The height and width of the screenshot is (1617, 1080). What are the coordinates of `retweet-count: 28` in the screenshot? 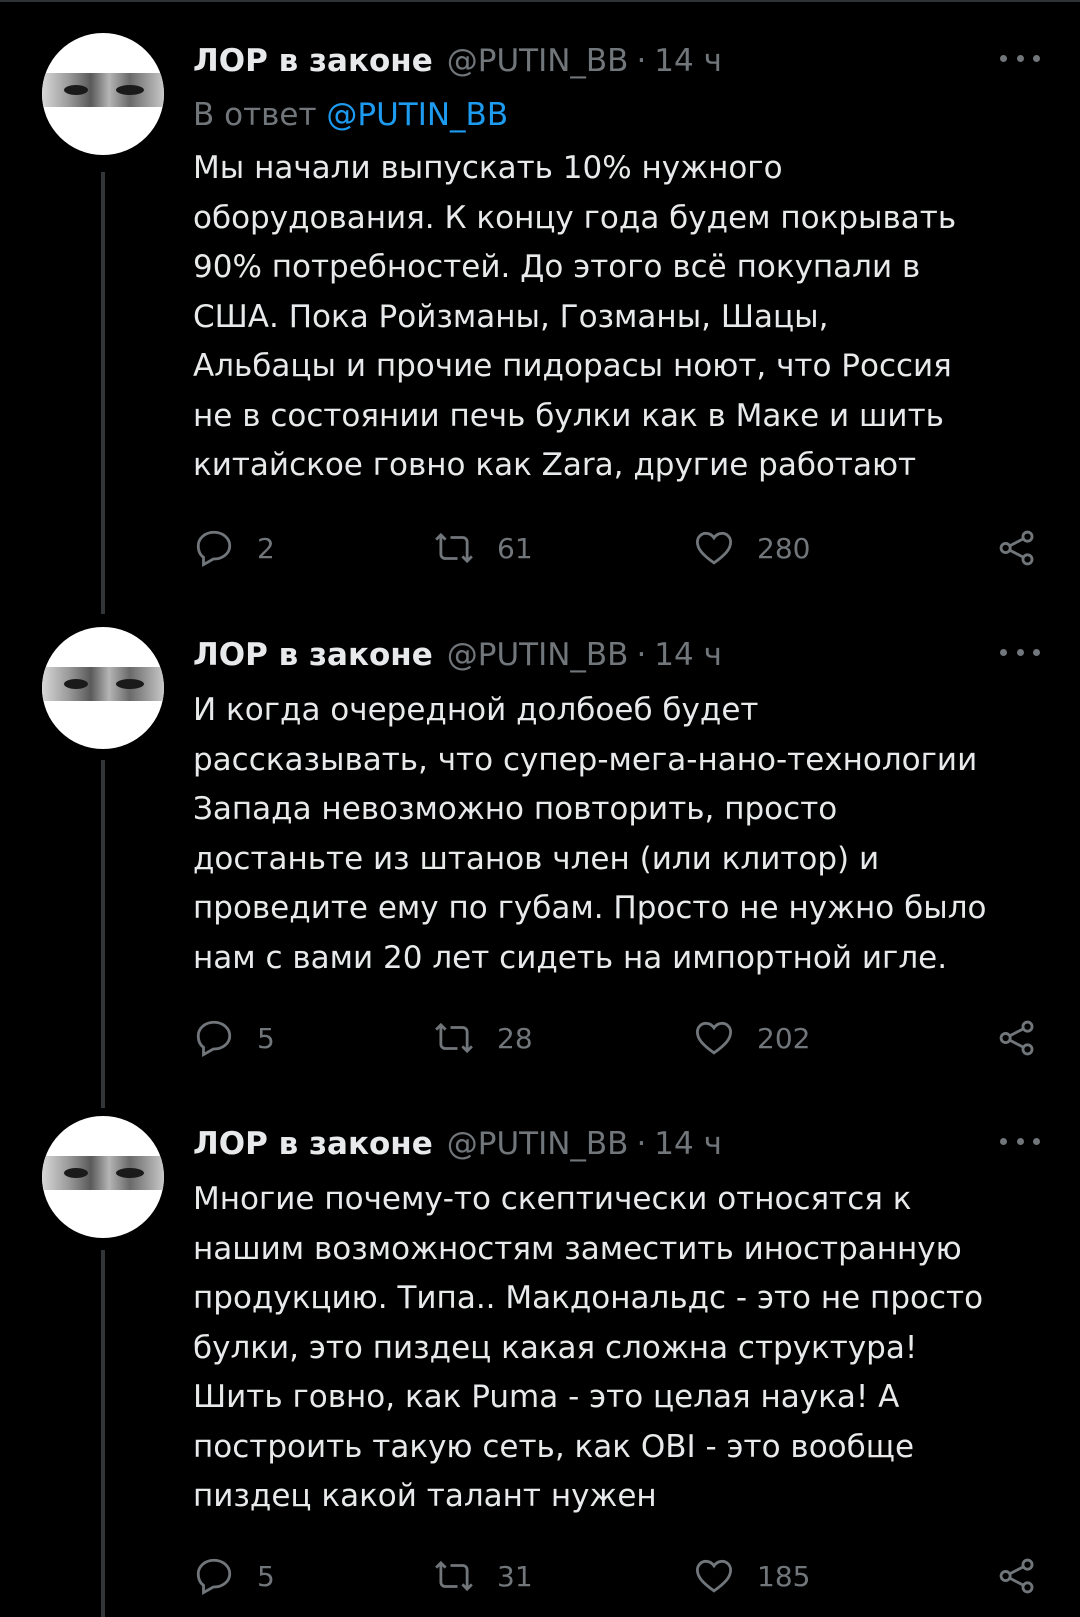 It's located at (515, 1038).